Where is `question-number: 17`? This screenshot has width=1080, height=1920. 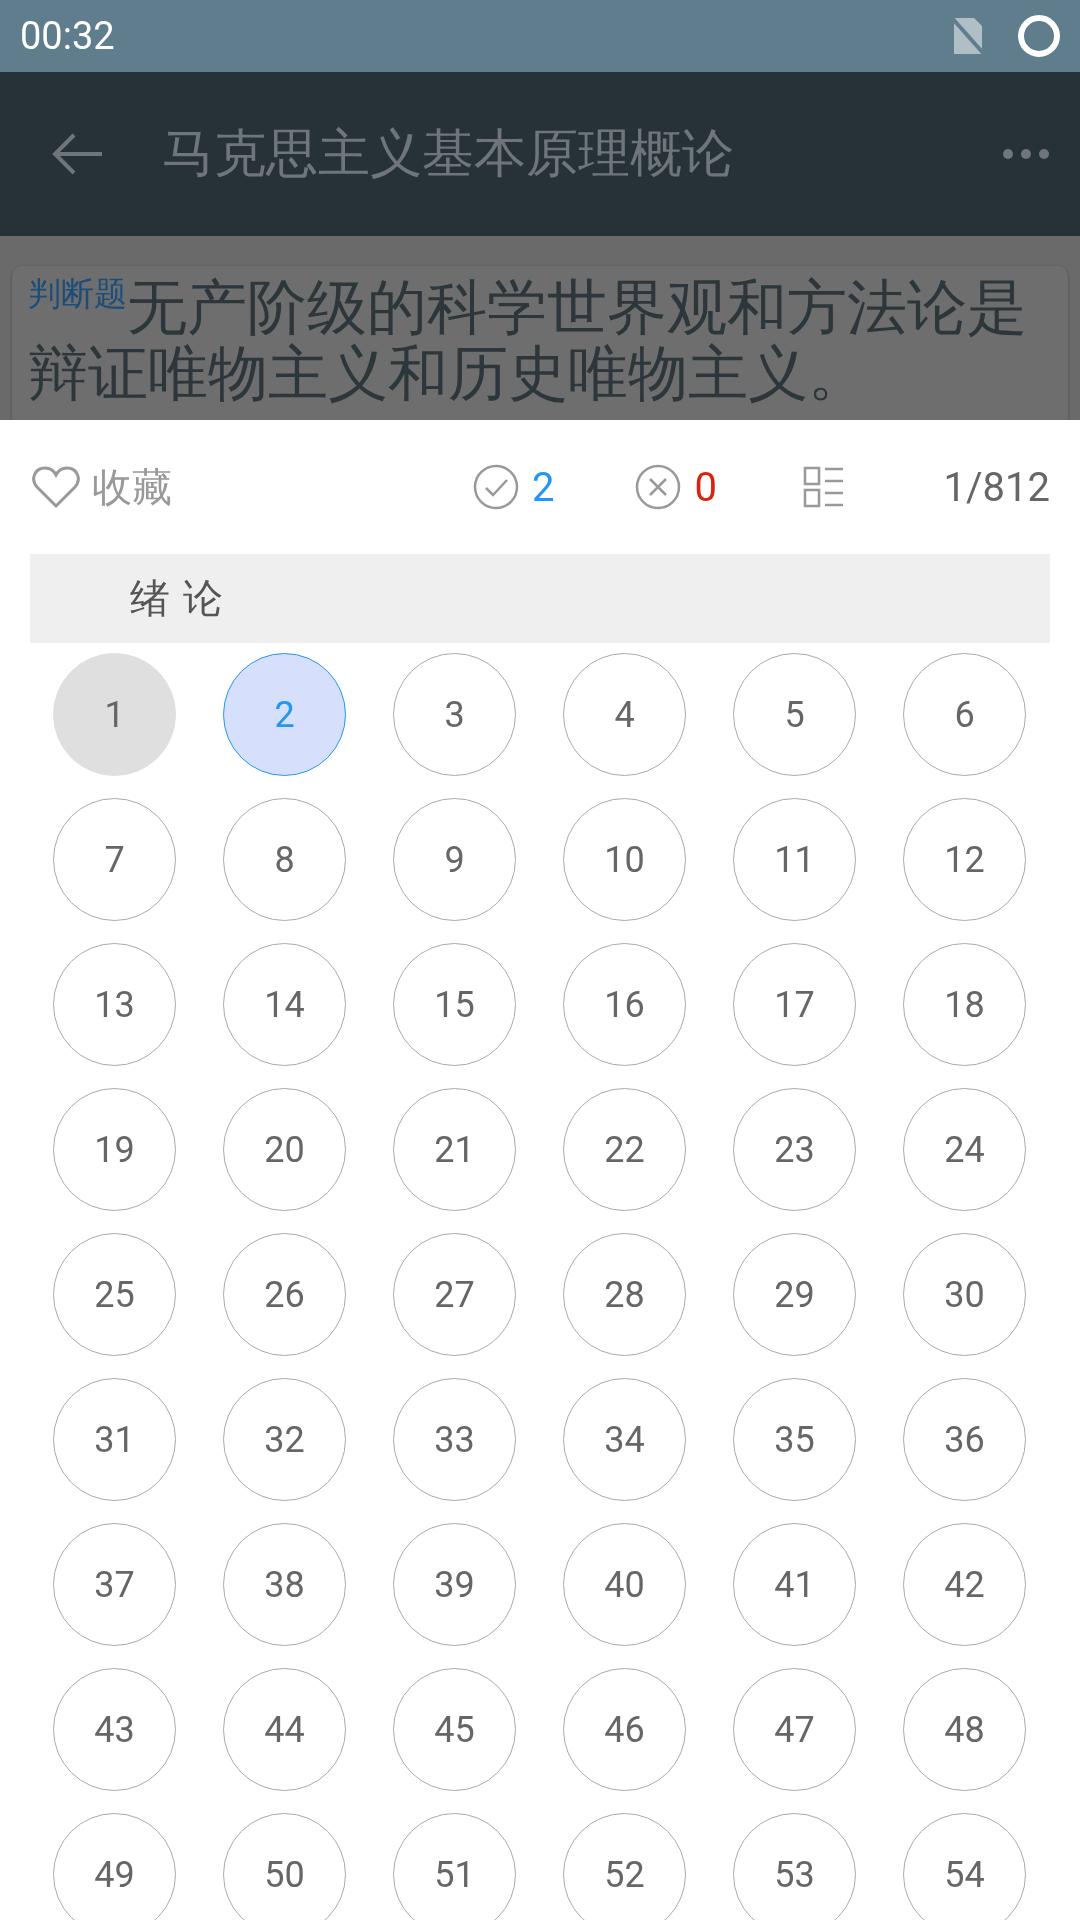
question-number: 17 is located at coordinates (794, 1004).